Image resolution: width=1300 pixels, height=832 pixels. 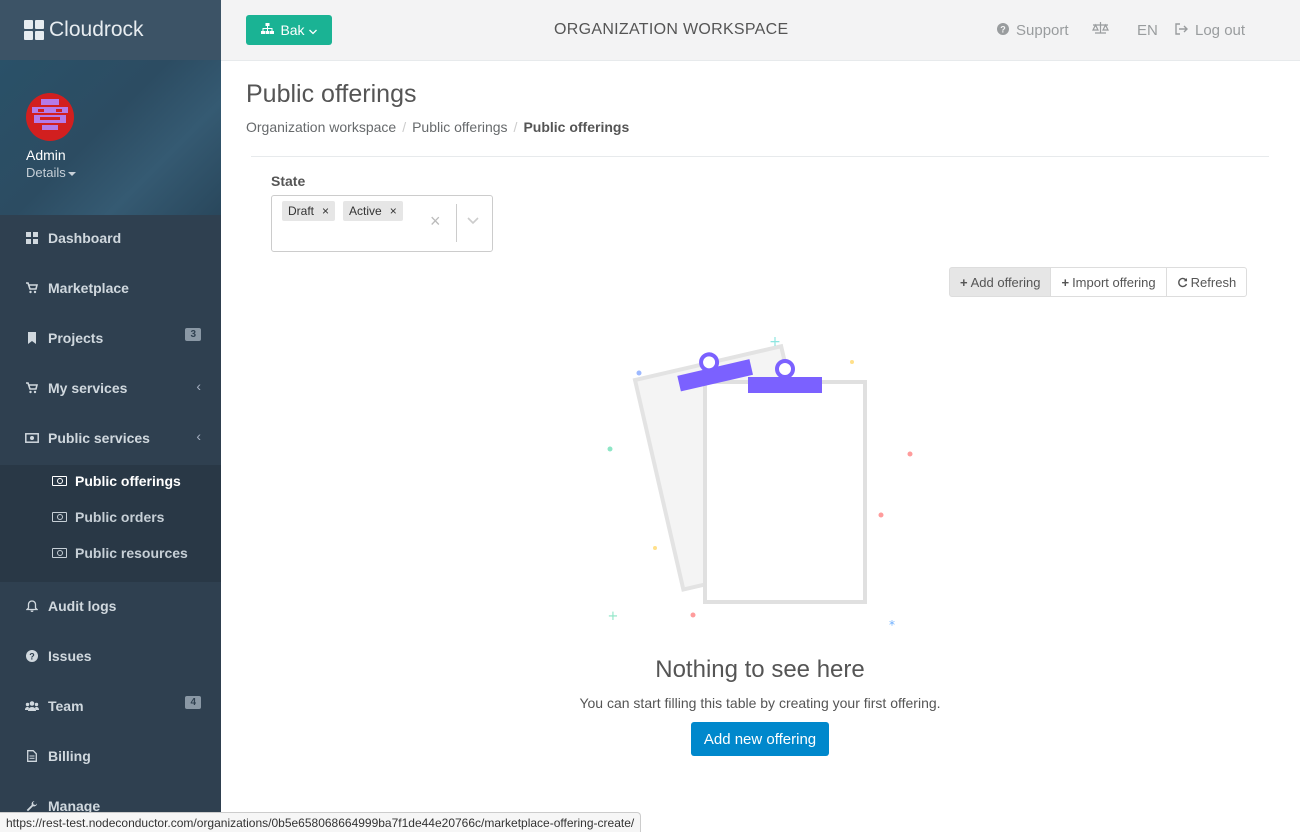 I want to click on balance-scale-icon, so click(x=1100, y=28).